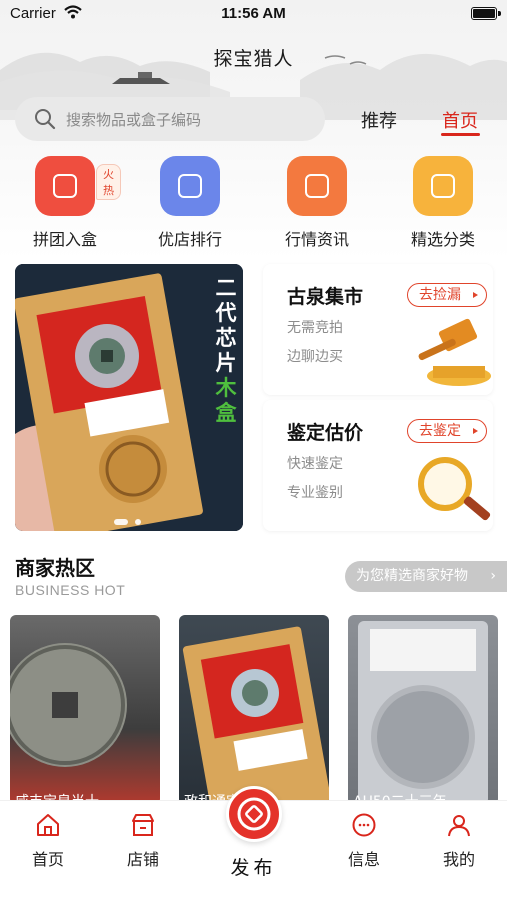  I want to click on store-icon, so click(143, 825).